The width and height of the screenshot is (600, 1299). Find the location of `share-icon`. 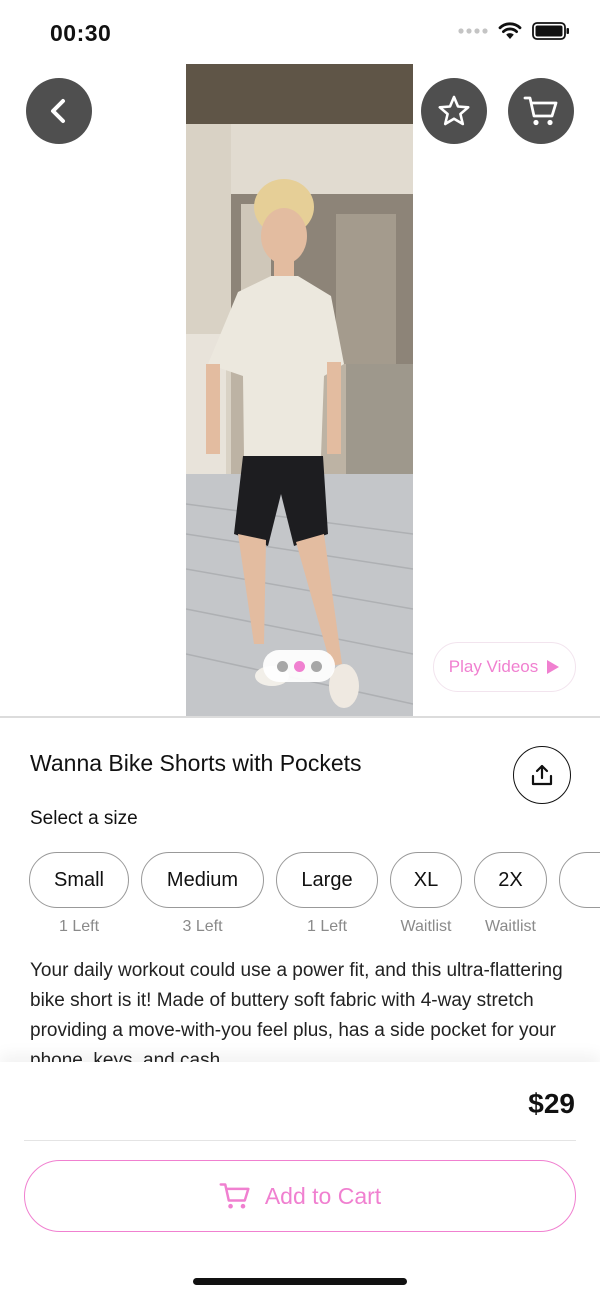

share-icon is located at coordinates (542, 775).